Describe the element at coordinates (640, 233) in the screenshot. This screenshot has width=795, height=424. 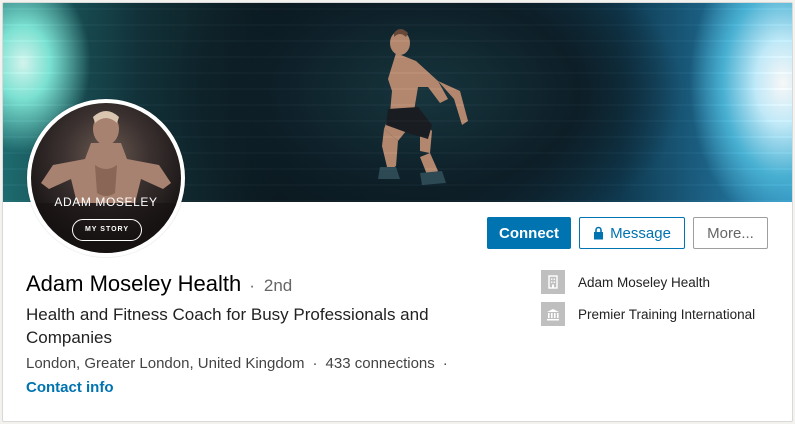
I see `message-button-label: Message` at that location.